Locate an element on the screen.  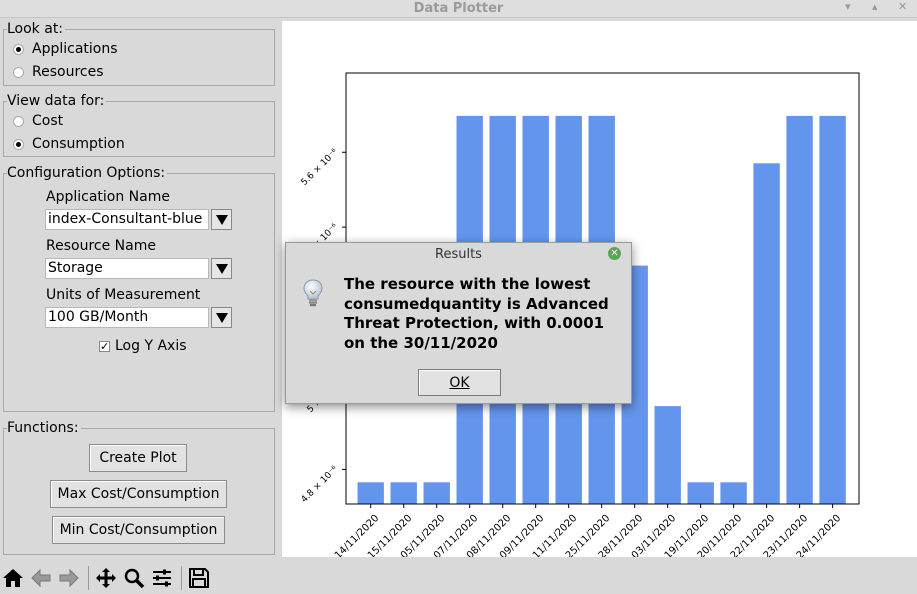
resource-name-dropdown-button is located at coordinates (221, 268).